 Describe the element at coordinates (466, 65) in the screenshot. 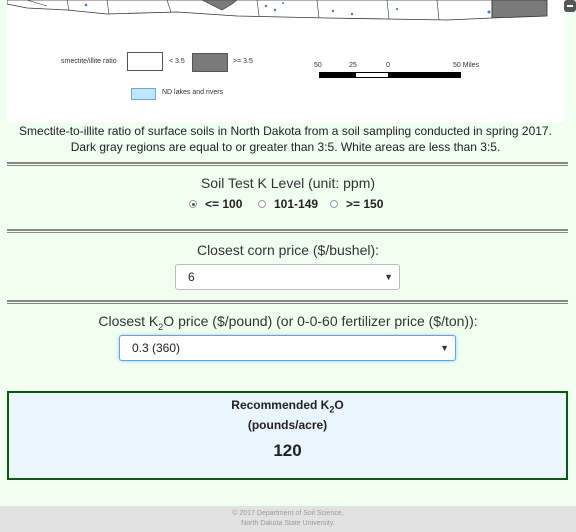

I see `scale-label-50-miles: 50 Miles` at that location.